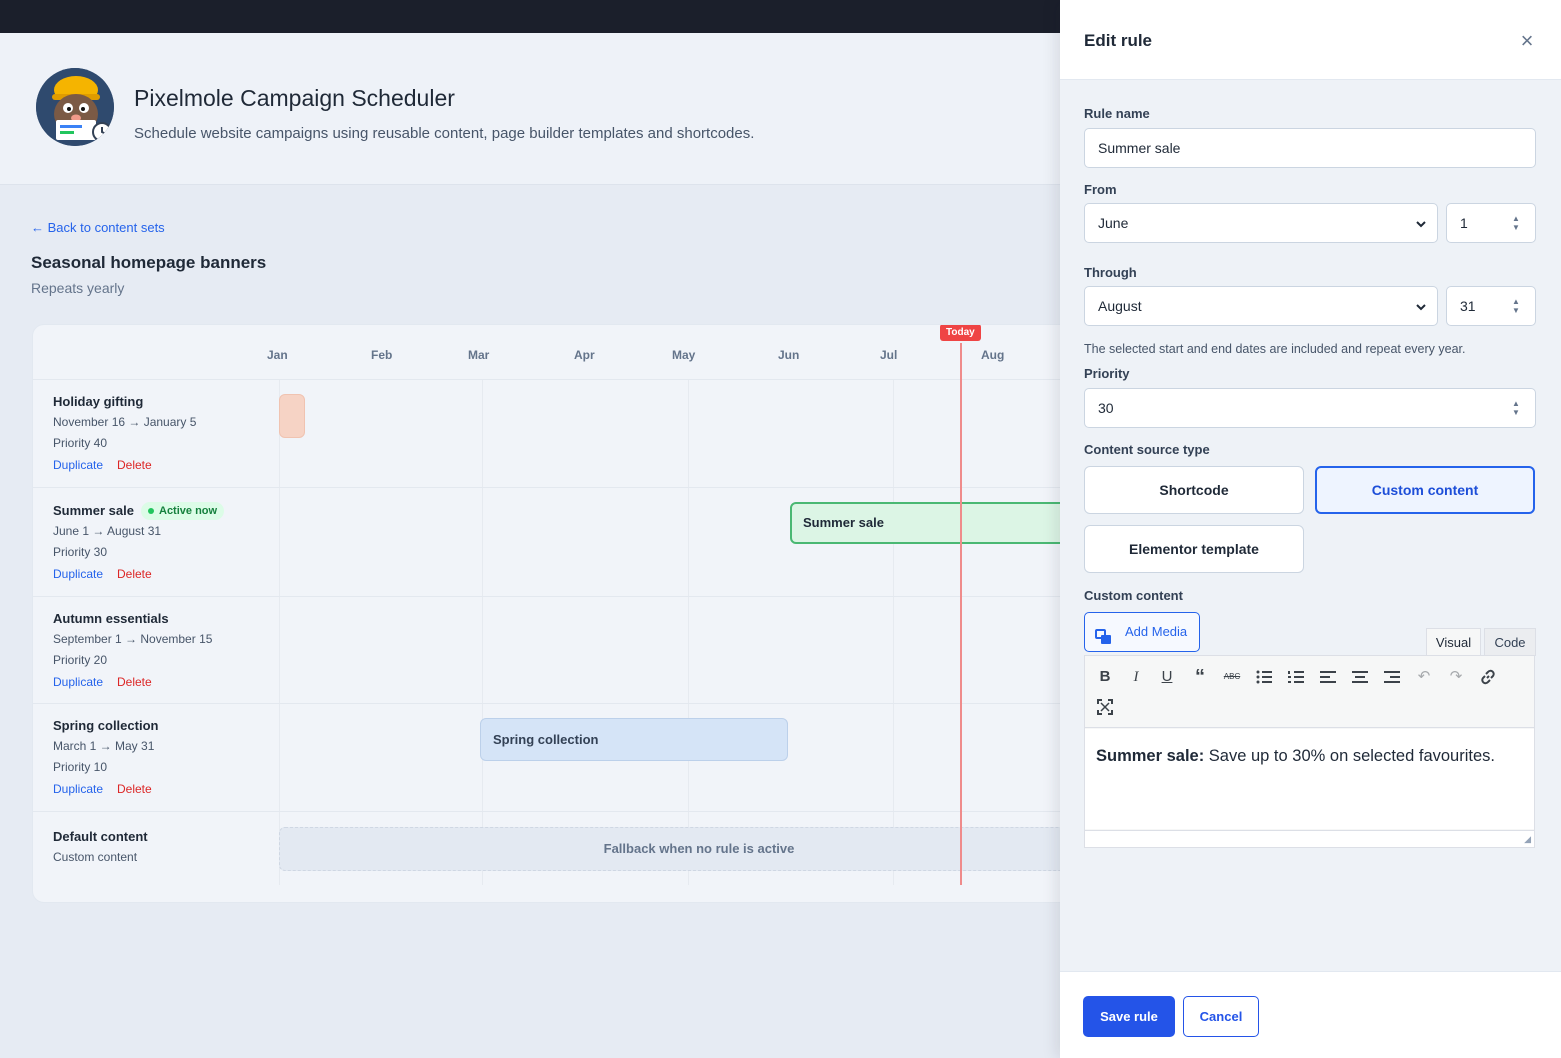 This screenshot has height=1058, width=1561. I want to click on mole-logo-icon, so click(75, 107).